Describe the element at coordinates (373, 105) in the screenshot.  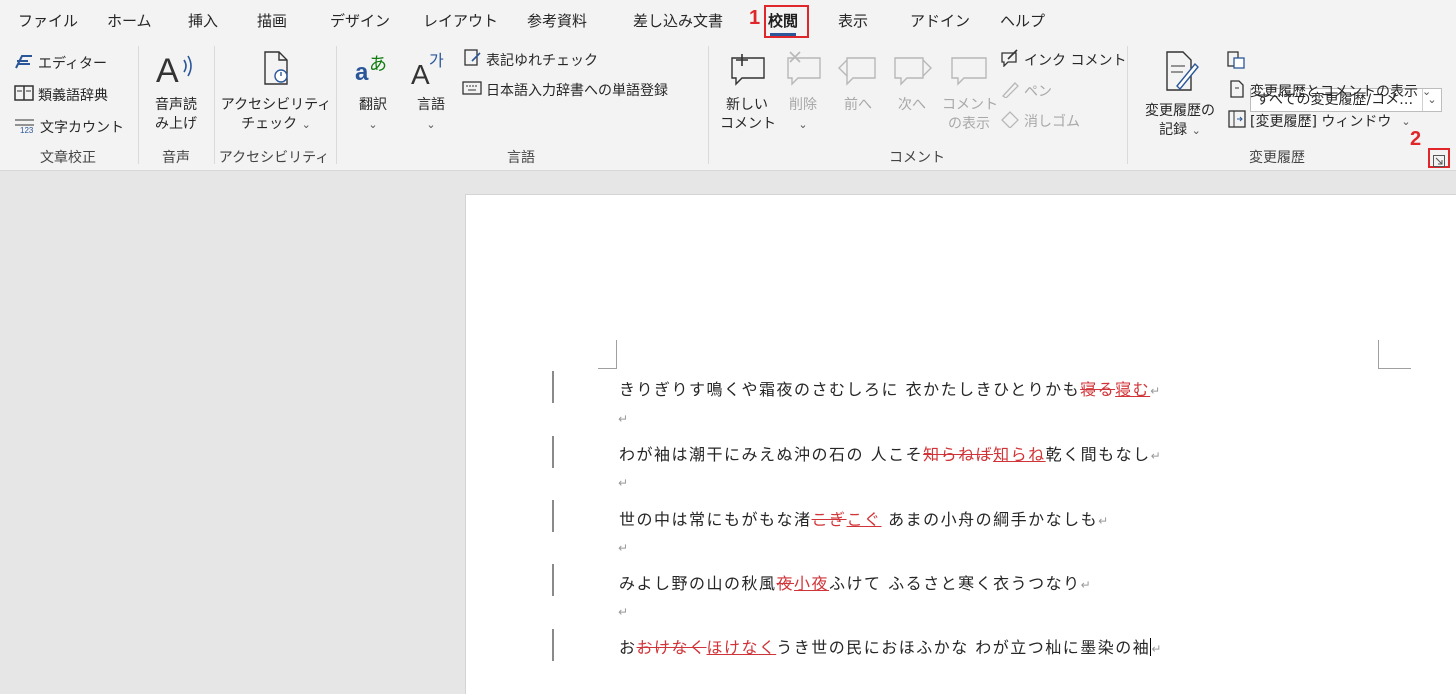
I see `translate-label: 翻訳` at that location.